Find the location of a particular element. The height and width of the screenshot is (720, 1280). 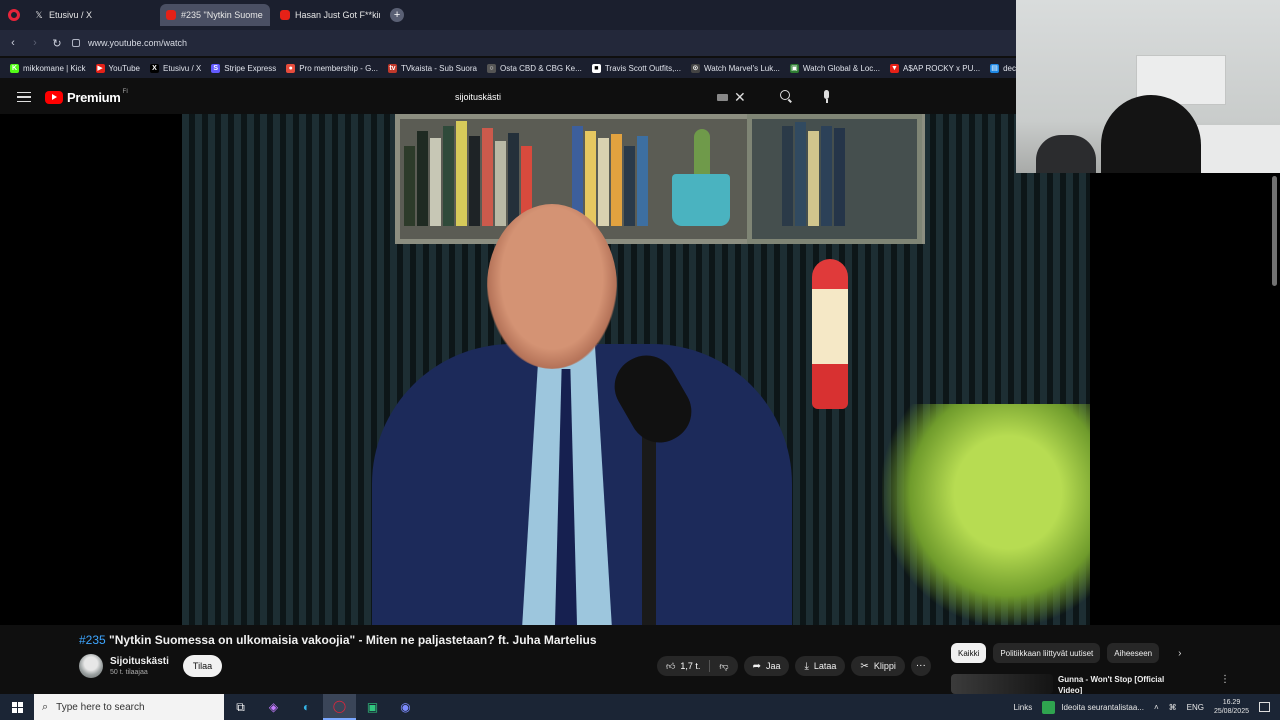

clear-search-icon: ✕ is located at coordinates (740, 97).